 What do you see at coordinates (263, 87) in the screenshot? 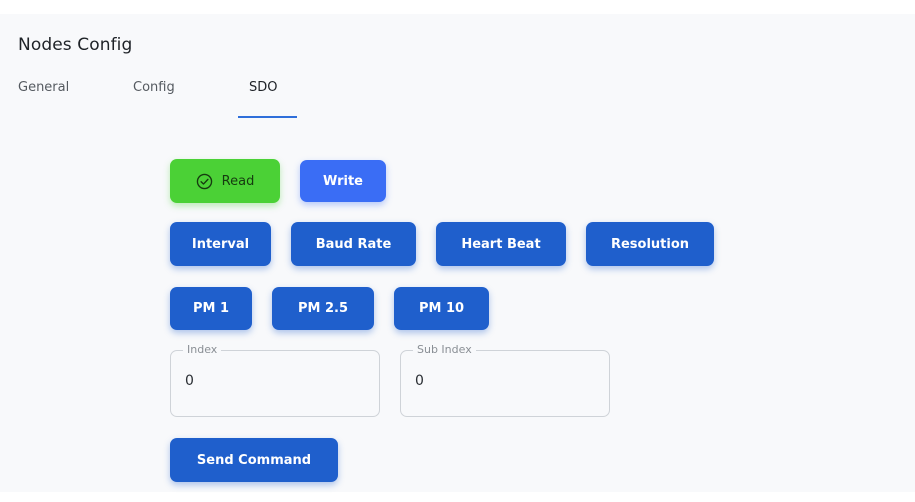
I see `tab-sdo: SDO` at bounding box center [263, 87].